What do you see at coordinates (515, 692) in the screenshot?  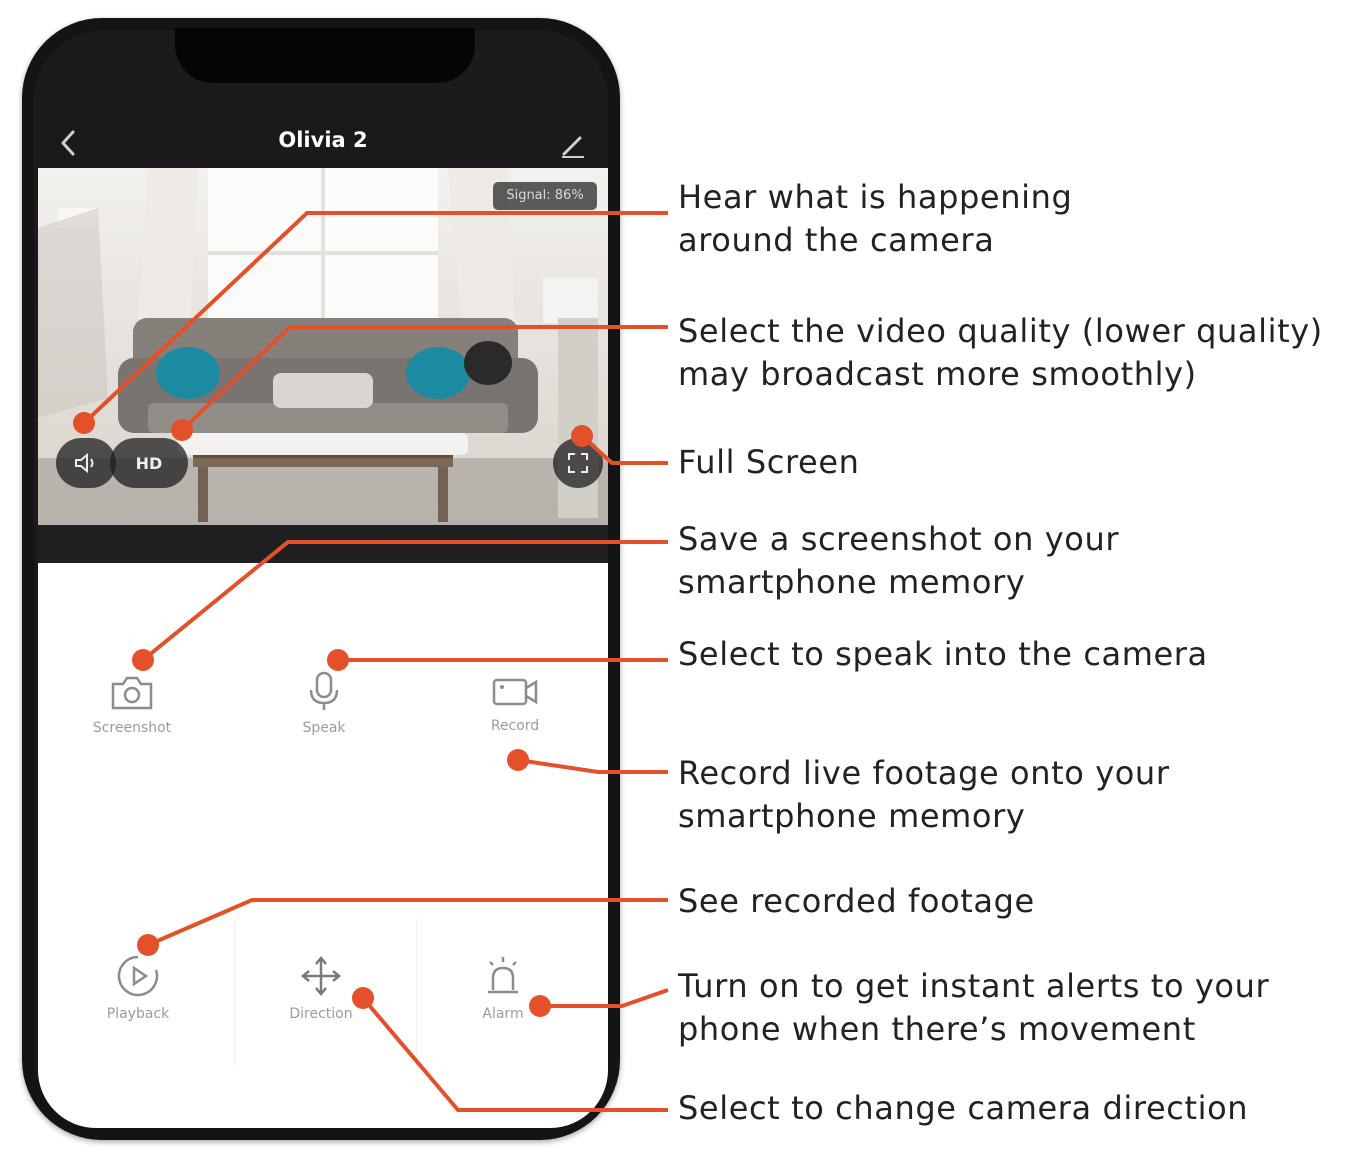 I see `video-camera-icon` at bounding box center [515, 692].